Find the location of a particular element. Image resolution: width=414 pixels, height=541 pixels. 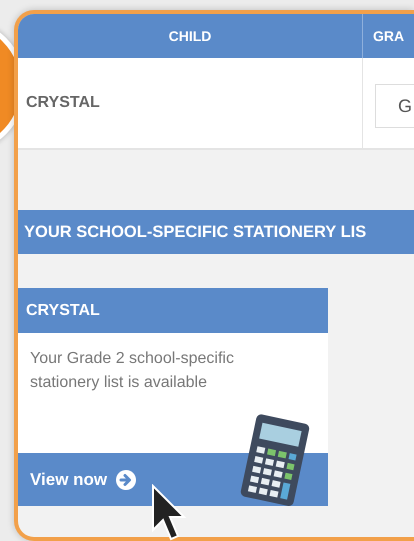

table-cell: CRYSTAL is located at coordinates (190, 103).